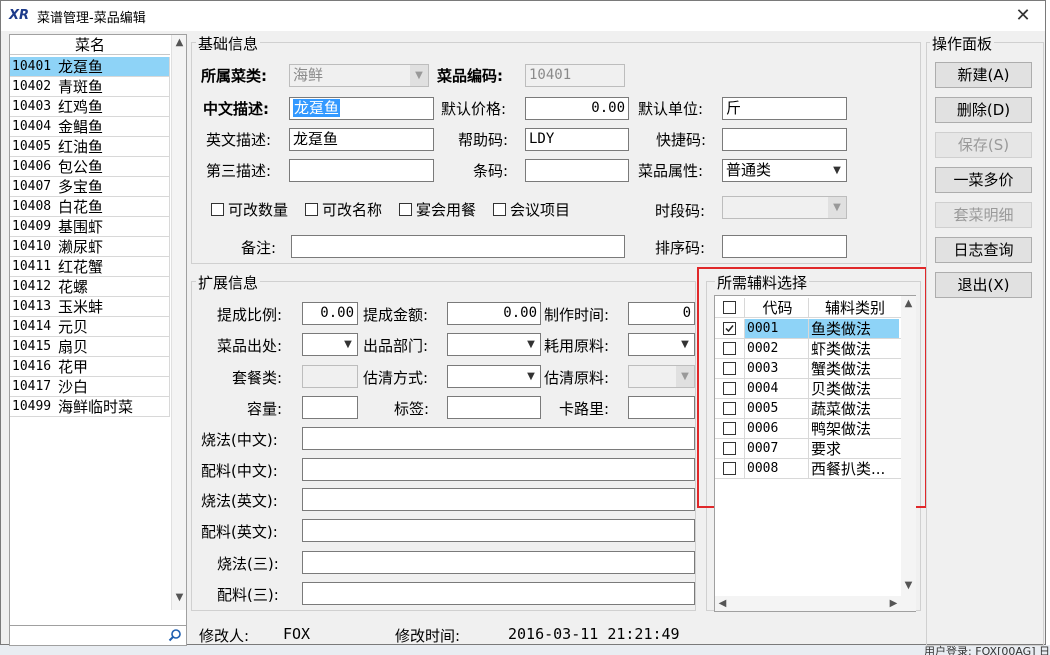 Image resolution: width=1050 pixels, height=655 pixels. What do you see at coordinates (359, 75) in the screenshot?
I see `category-select: 海鲜 ▼` at bounding box center [359, 75].